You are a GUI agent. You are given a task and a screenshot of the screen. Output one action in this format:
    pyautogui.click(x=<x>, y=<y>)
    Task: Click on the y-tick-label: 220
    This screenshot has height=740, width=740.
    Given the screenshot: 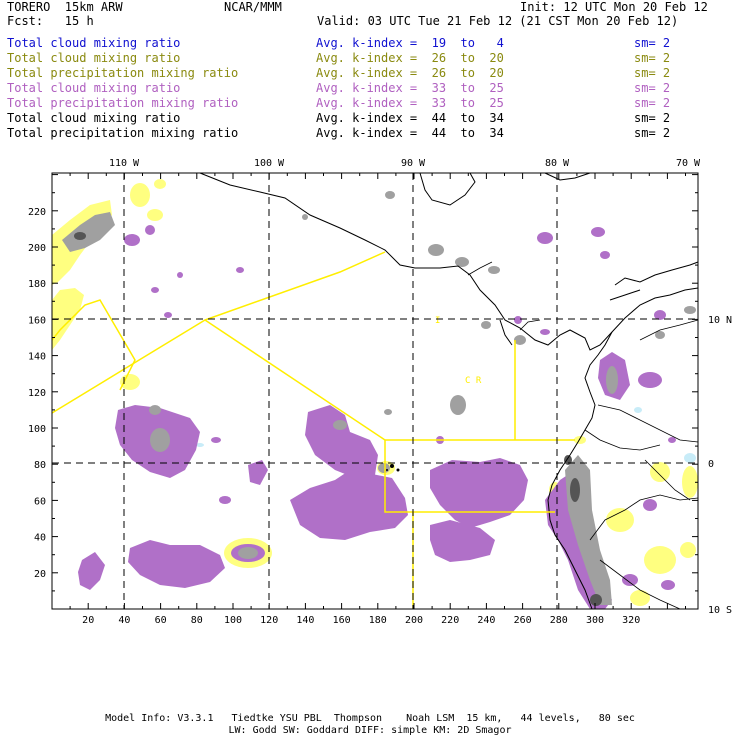 What is the action you would take?
    pyautogui.click(x=37, y=212)
    